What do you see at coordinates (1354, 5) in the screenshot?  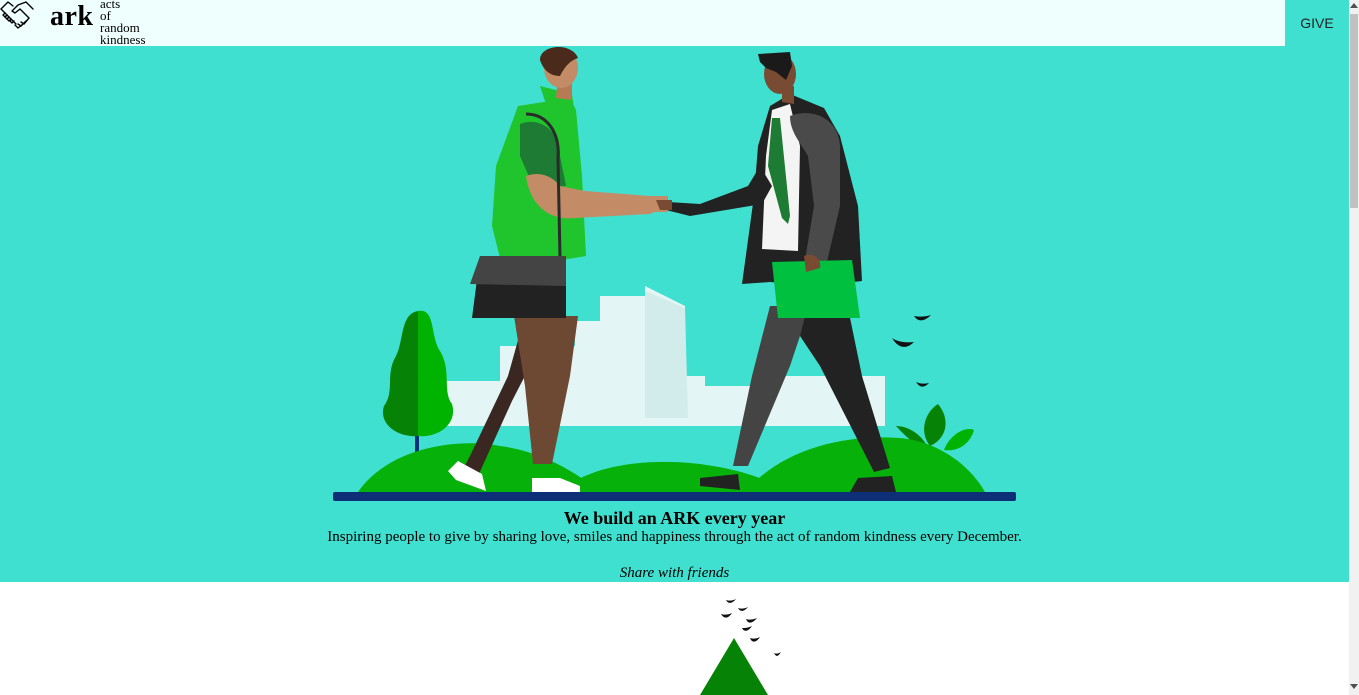 I see `scroll-up-arrow-icon` at bounding box center [1354, 5].